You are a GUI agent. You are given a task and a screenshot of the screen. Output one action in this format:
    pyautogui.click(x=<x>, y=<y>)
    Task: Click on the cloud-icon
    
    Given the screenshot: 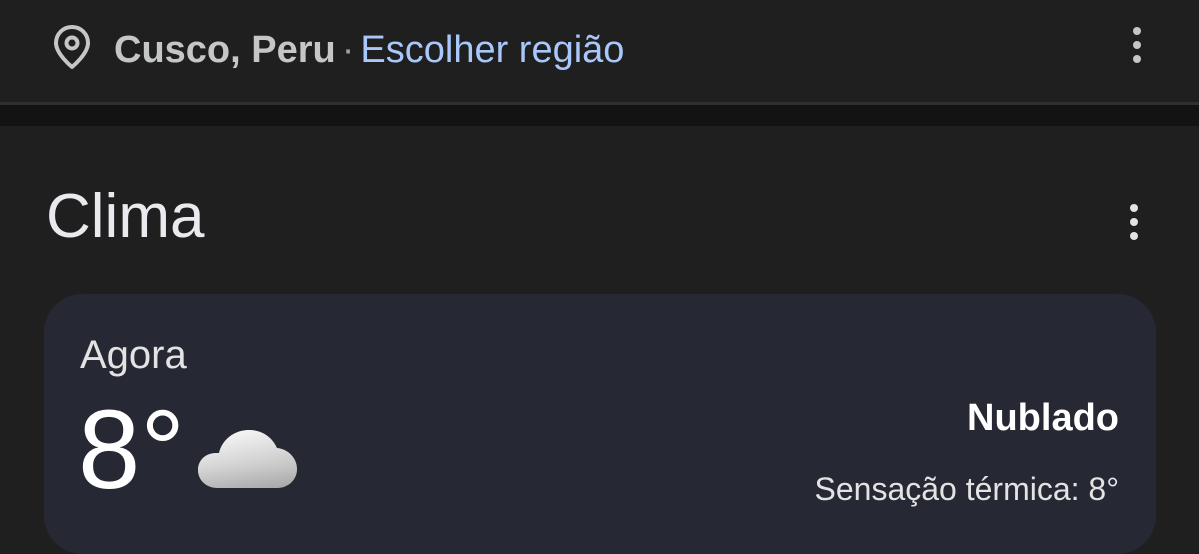 What is the action you would take?
    pyautogui.click(x=247, y=459)
    